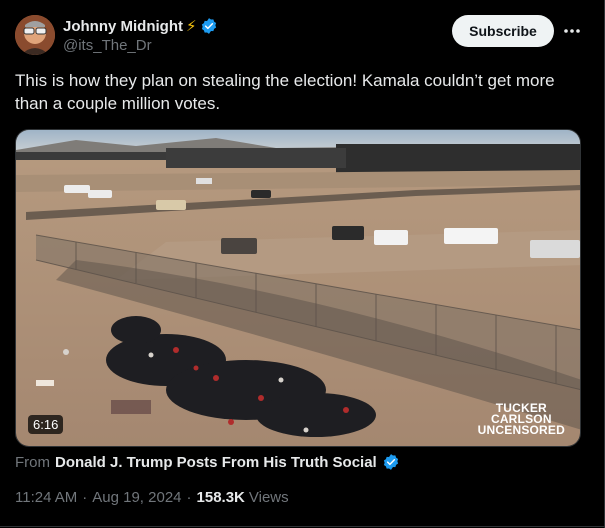  Describe the element at coordinates (35, 35) in the screenshot. I see `avatar` at that location.